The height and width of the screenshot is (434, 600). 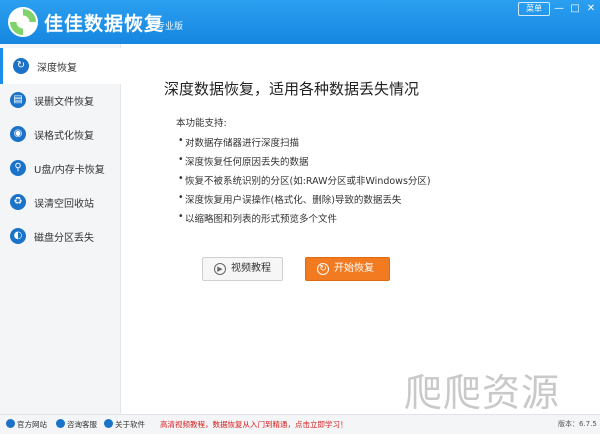 I want to click on sidebar-item-label: U盘/内存卡恢复, so click(x=69, y=170).